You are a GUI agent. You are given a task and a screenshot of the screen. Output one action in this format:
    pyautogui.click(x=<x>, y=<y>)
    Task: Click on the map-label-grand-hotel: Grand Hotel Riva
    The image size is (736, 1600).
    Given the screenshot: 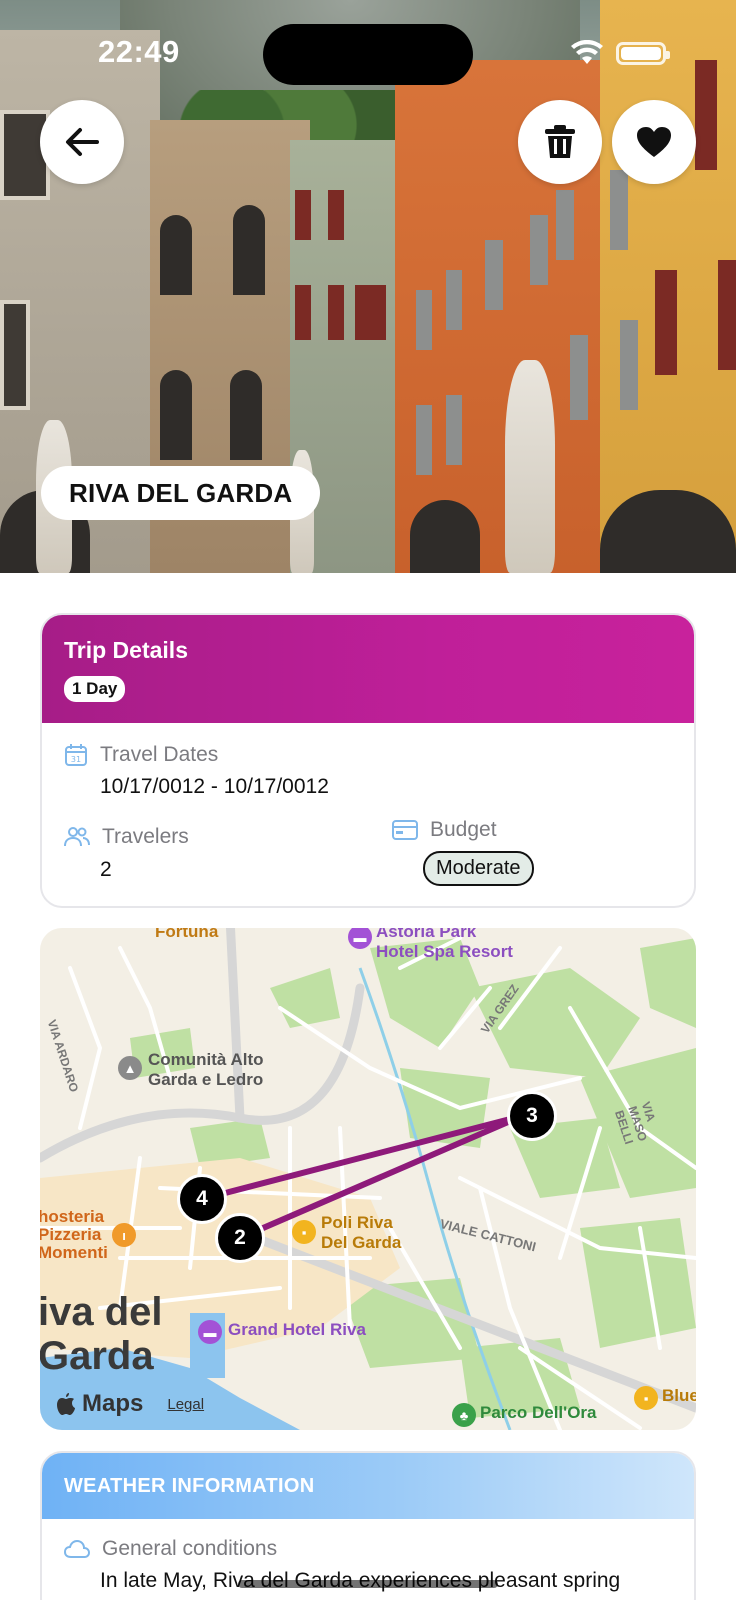 What is the action you would take?
    pyautogui.click(x=297, y=1330)
    